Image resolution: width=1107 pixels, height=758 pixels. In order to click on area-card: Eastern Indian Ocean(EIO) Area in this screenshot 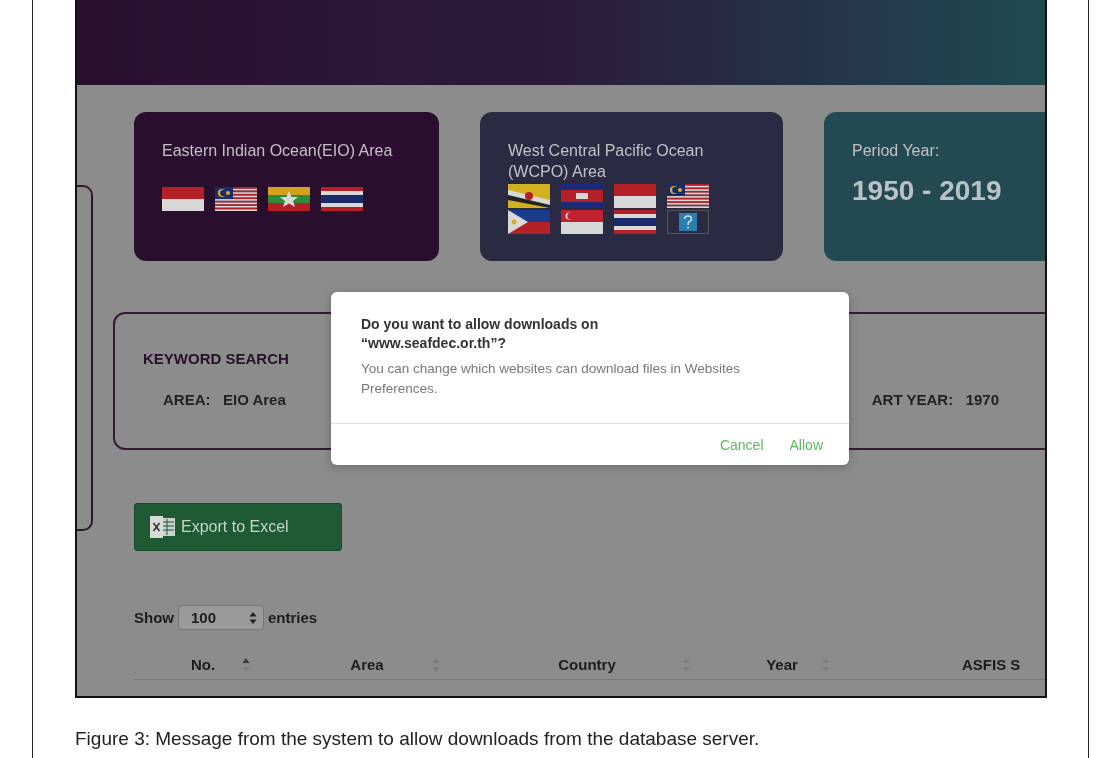, I will do `click(286, 186)`.